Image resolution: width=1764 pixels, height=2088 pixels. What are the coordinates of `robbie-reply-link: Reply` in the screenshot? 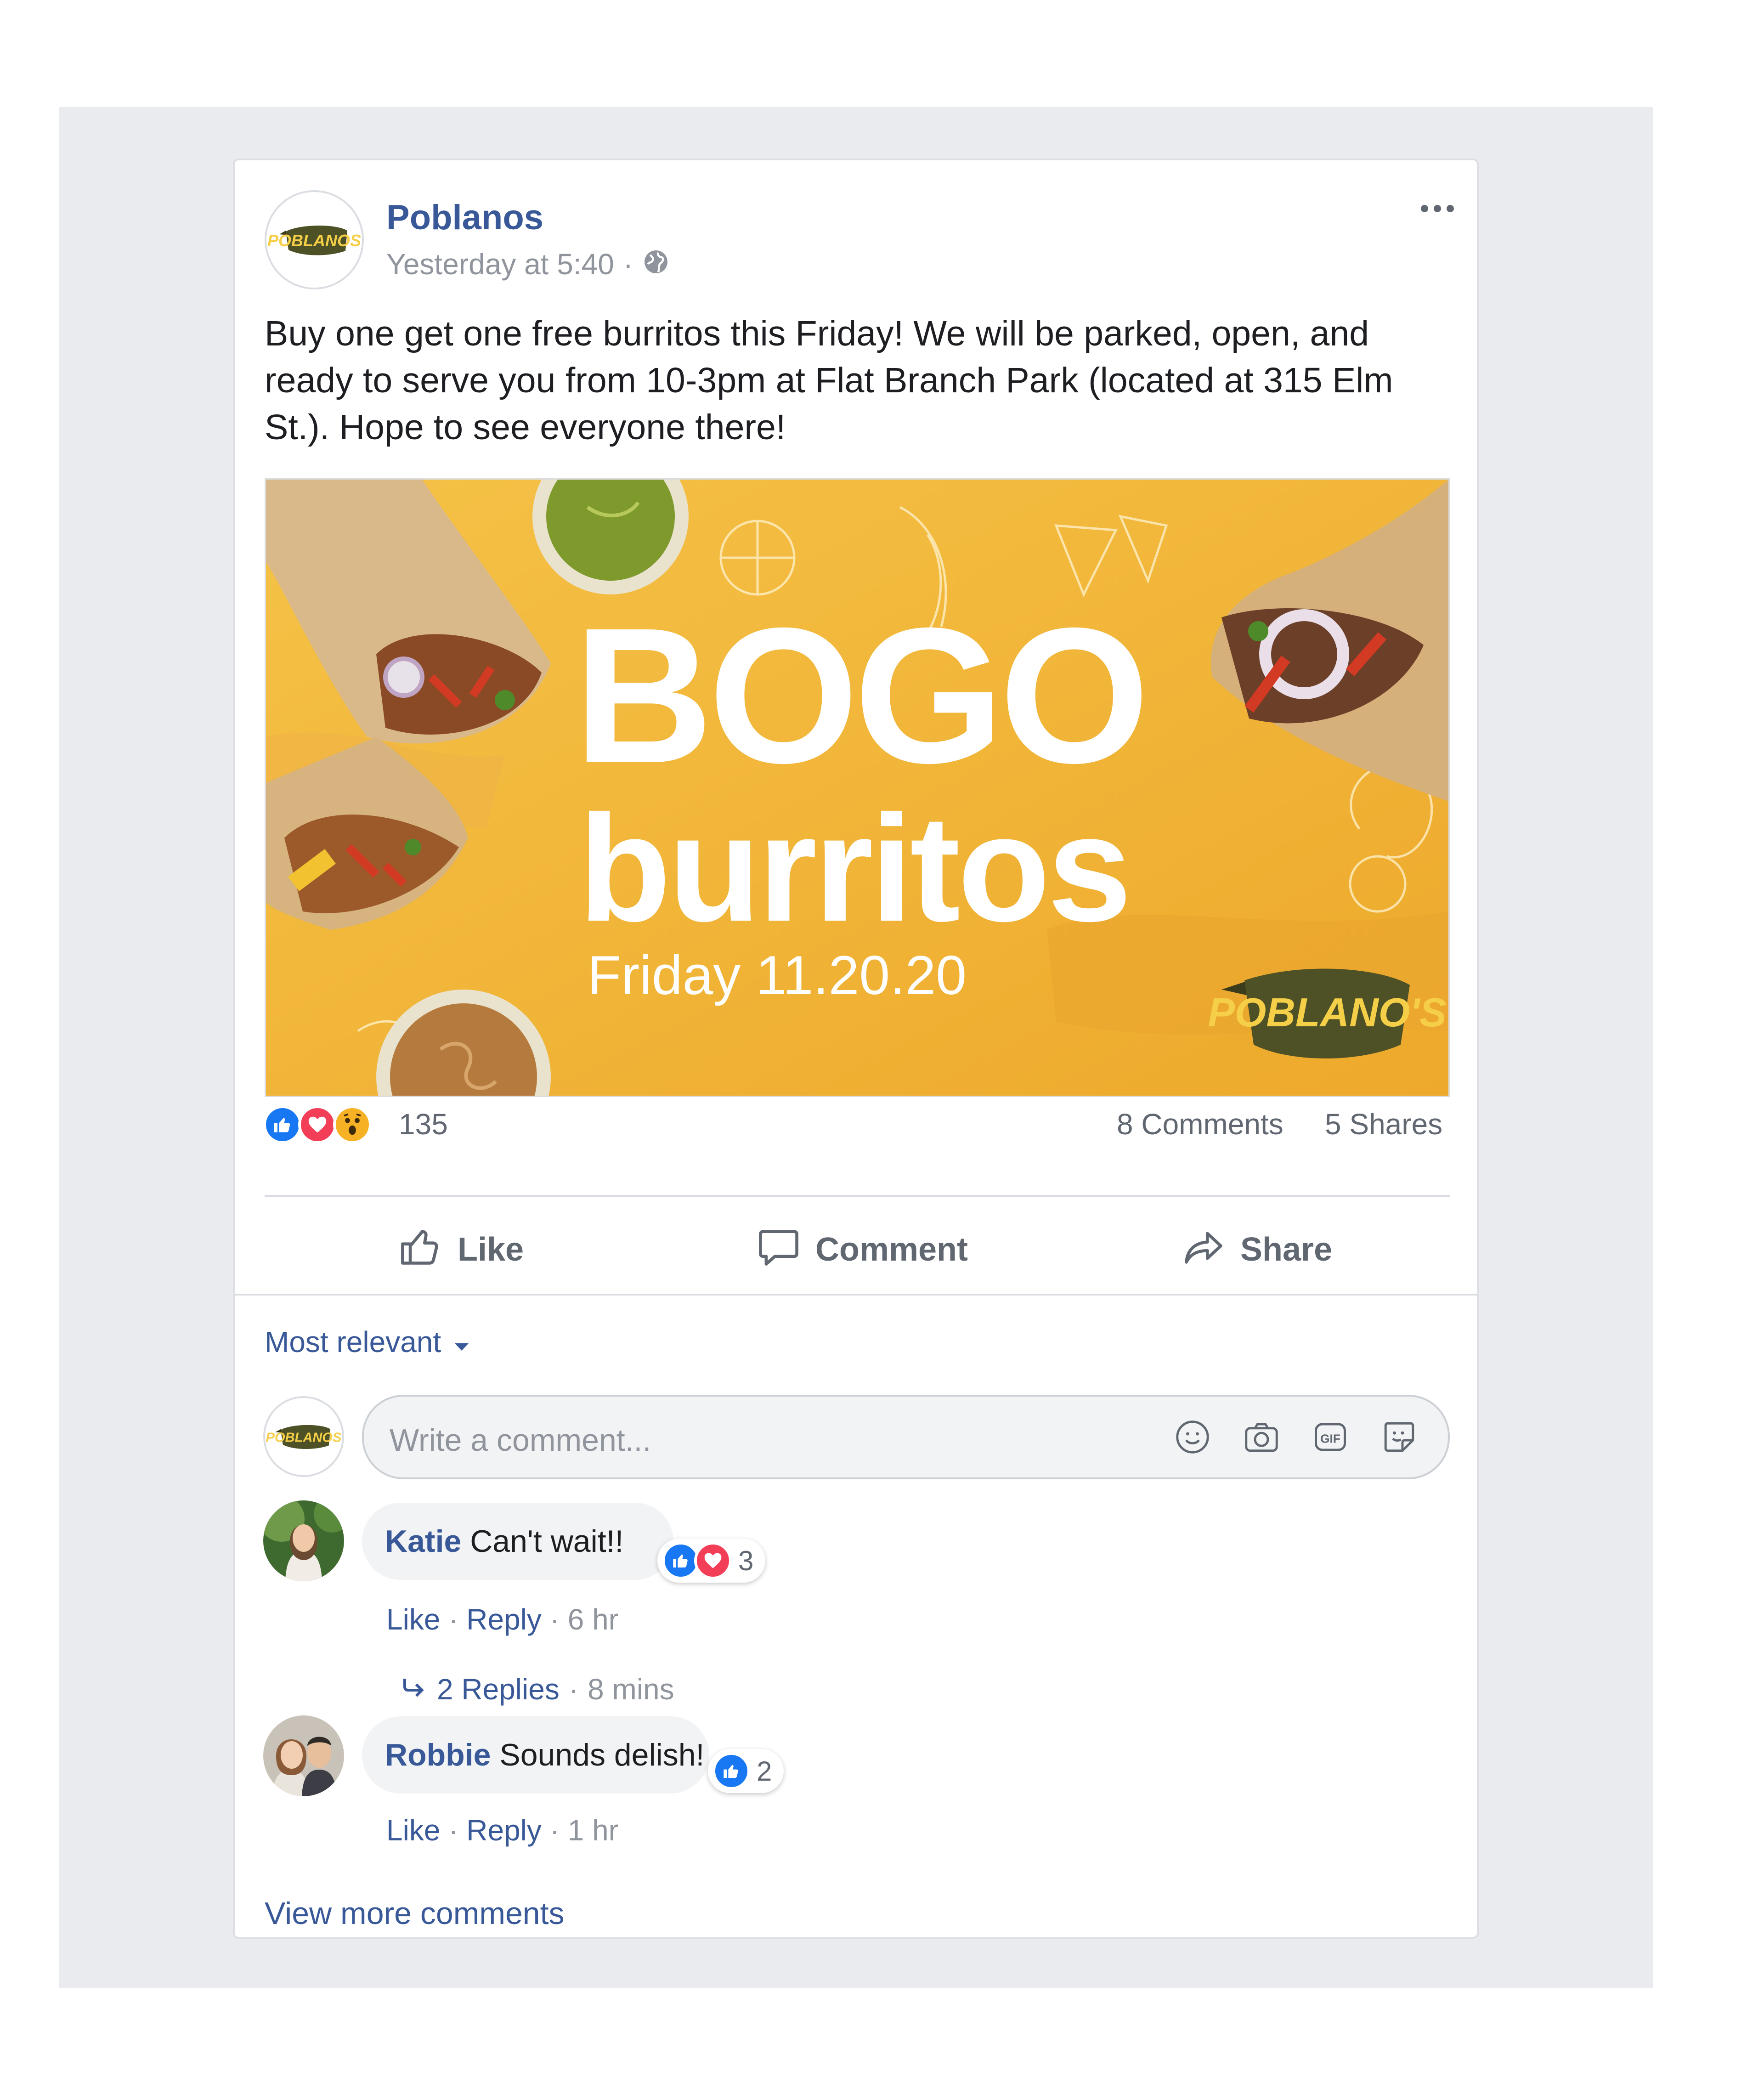 It's located at (504, 1831).